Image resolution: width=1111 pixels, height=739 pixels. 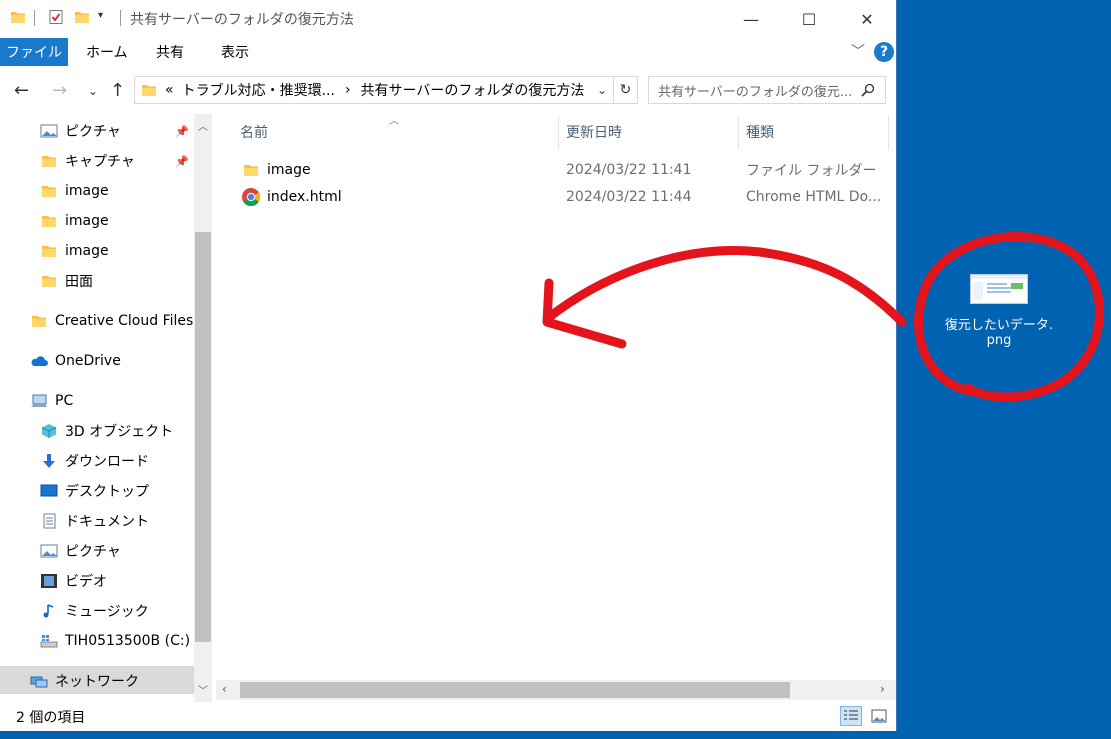 What do you see at coordinates (48, 611) in the screenshot?
I see `music-icon` at bounding box center [48, 611].